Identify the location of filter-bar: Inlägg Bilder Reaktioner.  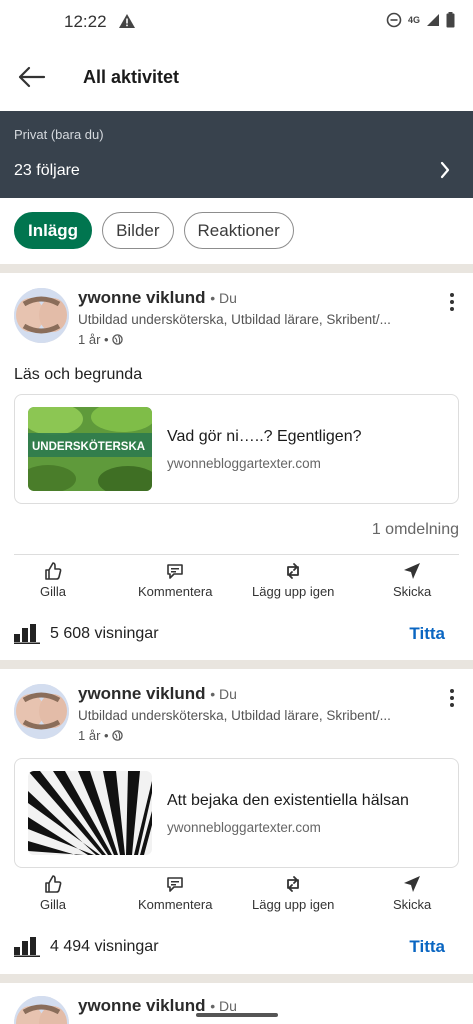
(236, 231).